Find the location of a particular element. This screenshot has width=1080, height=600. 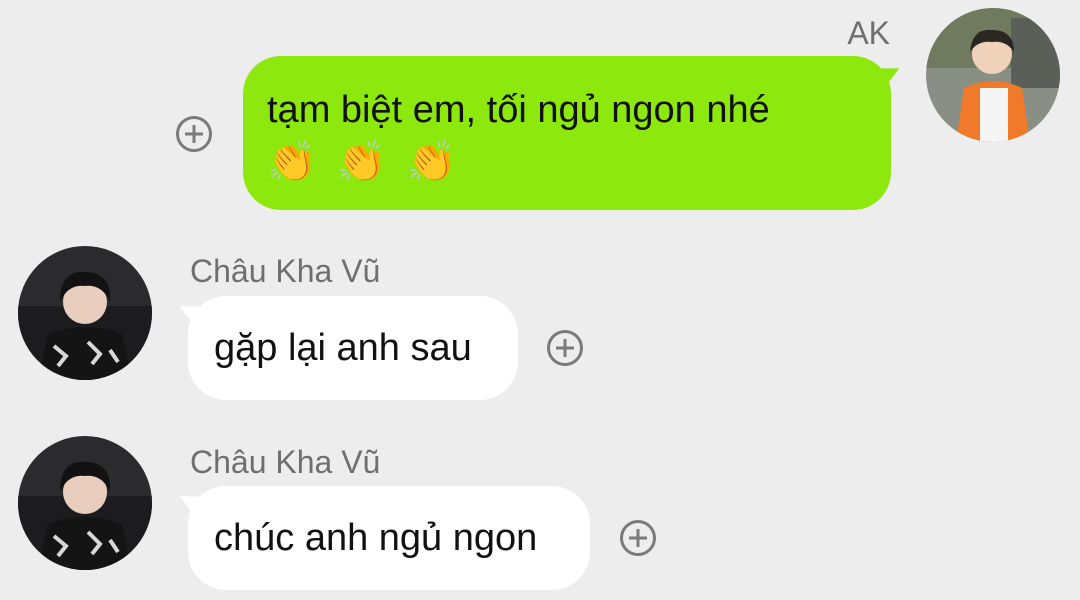

incoming-message-bubble: chúc anh ngủ ngon is located at coordinates (389, 538).